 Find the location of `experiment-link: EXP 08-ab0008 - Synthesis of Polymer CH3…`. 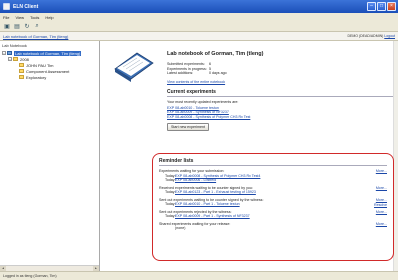

experiment-link: EXP 08-ab0008 - Synthesis of Polymer CH3… is located at coordinates (280, 117).